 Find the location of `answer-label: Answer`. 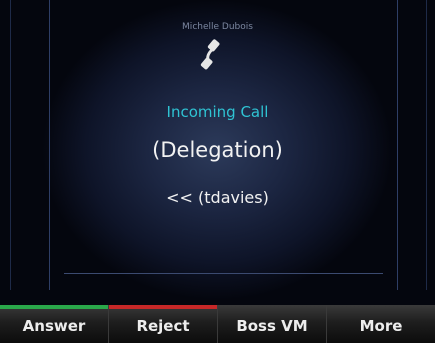

answer-label: Answer is located at coordinates (54, 326).